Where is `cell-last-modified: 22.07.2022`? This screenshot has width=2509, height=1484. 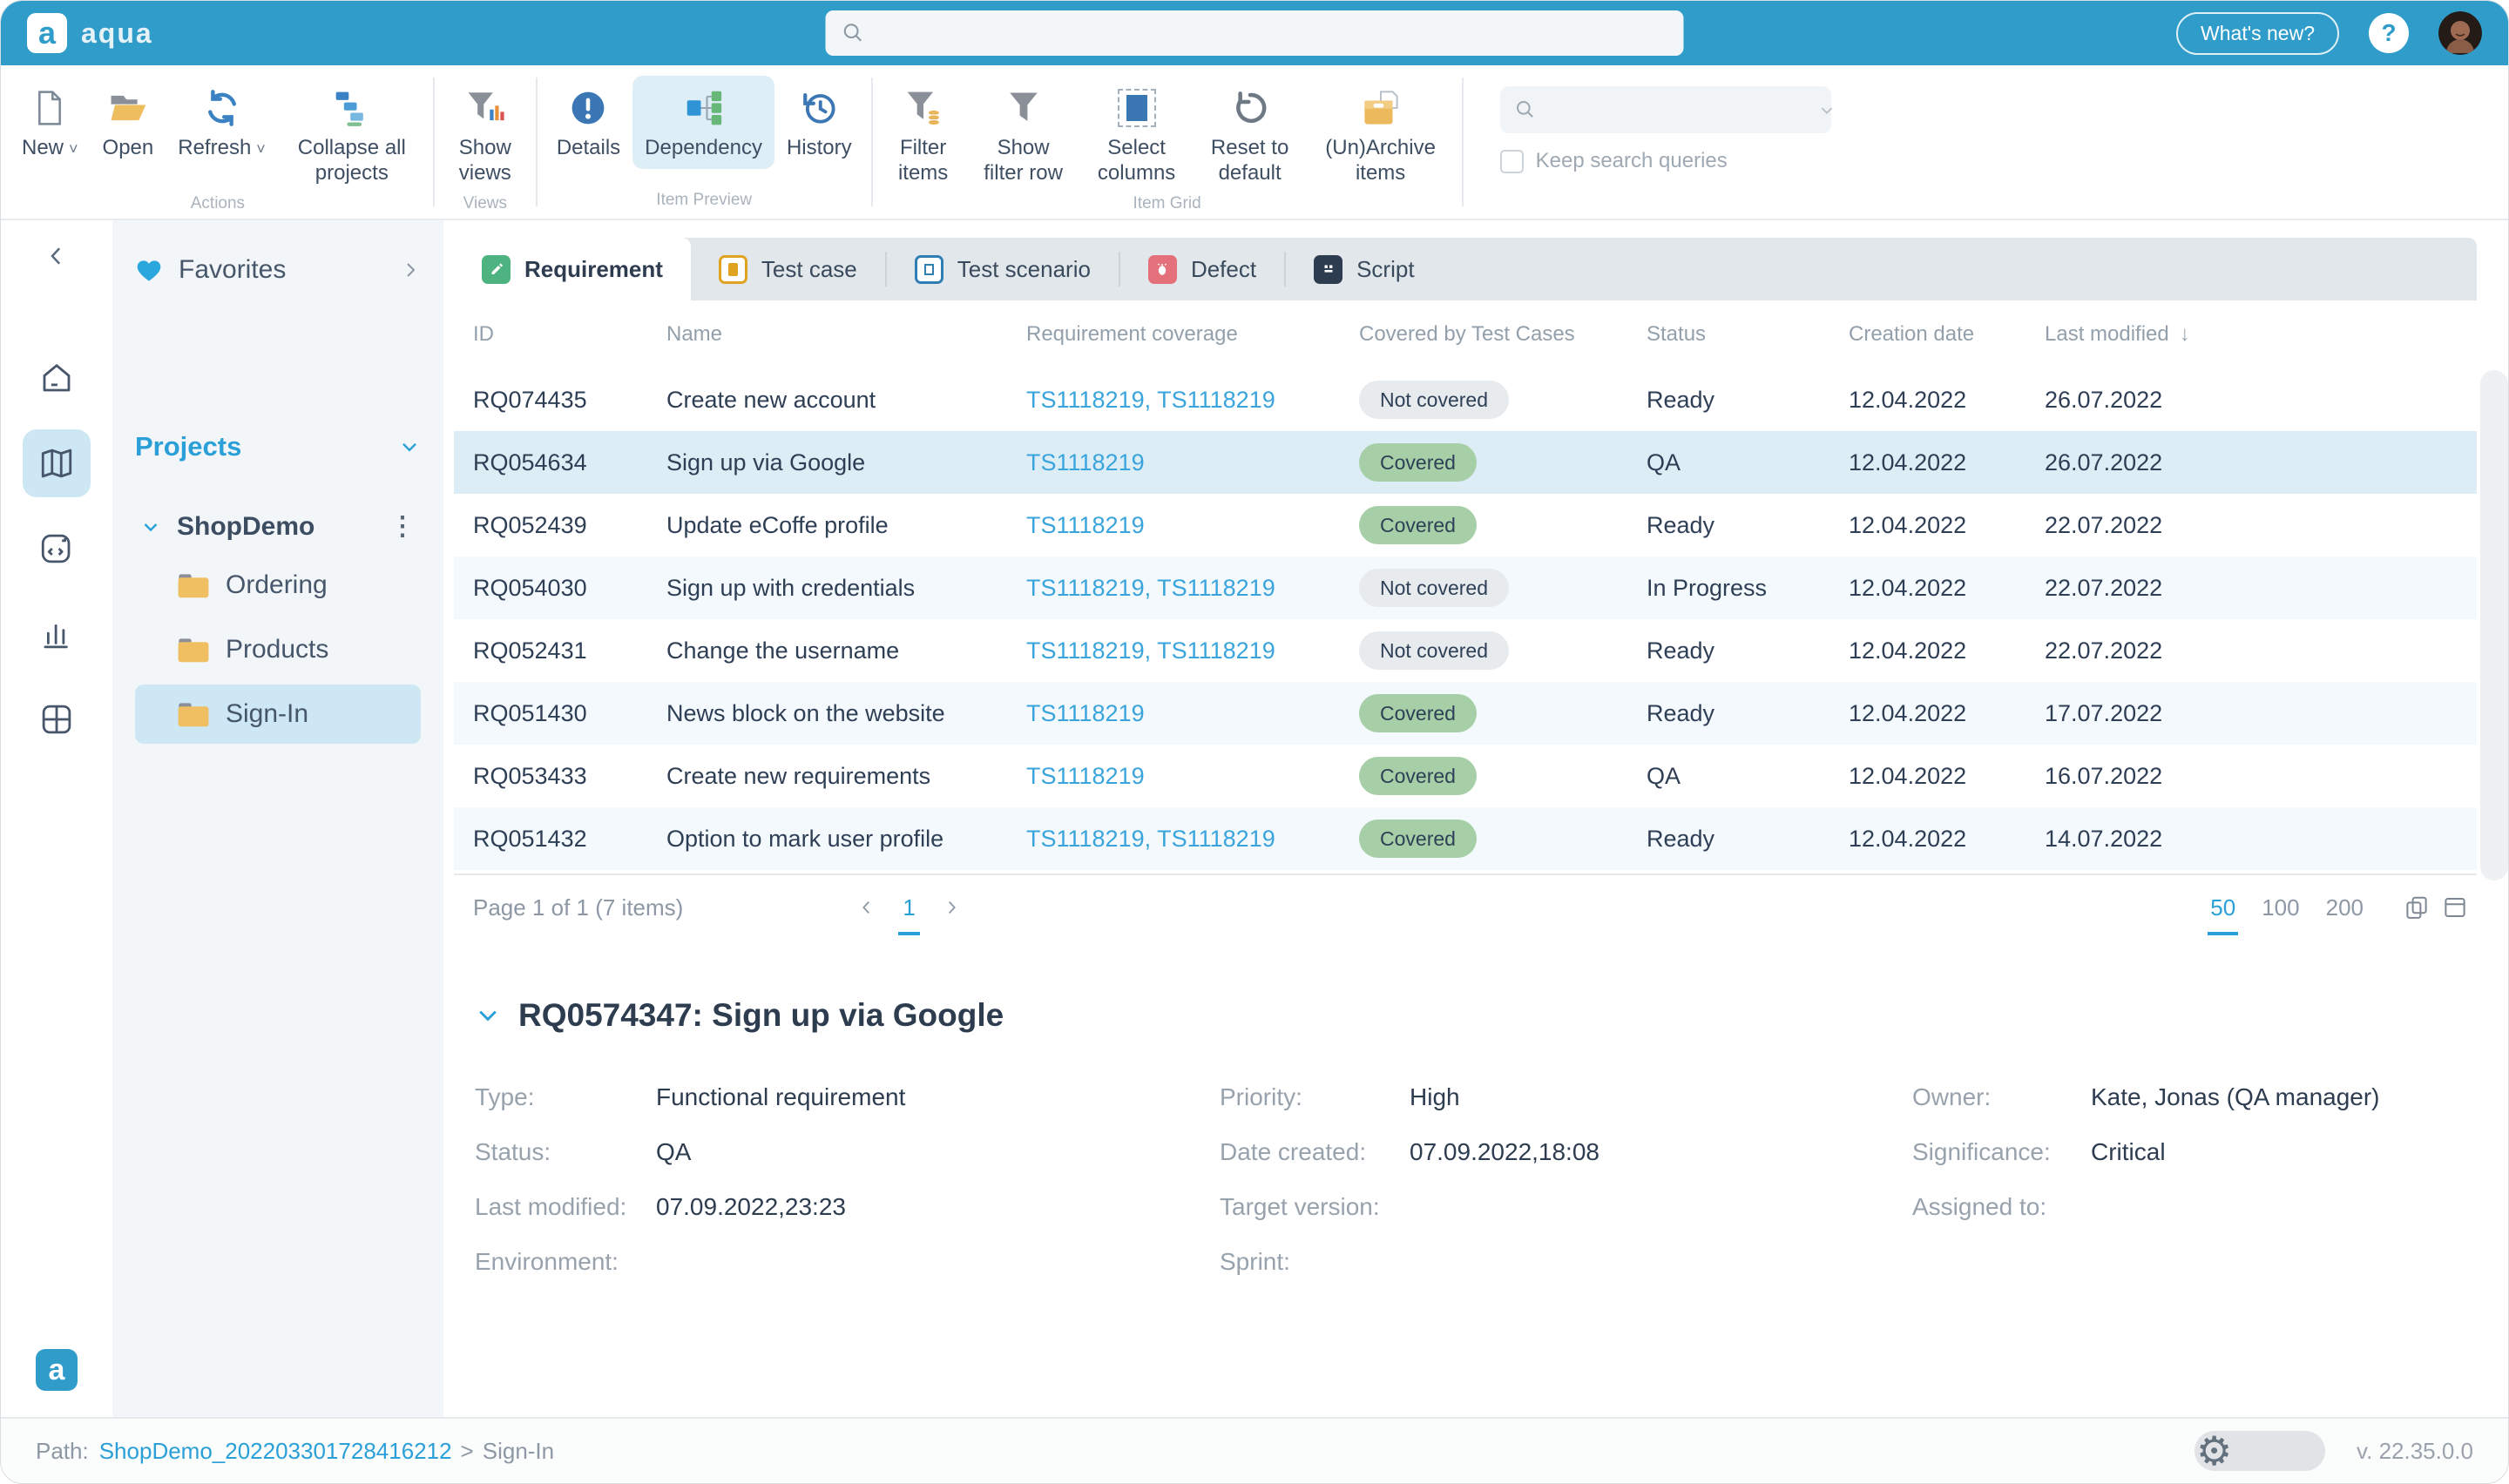
cell-last-modified: 22.07.2022 is located at coordinates (2104, 587).